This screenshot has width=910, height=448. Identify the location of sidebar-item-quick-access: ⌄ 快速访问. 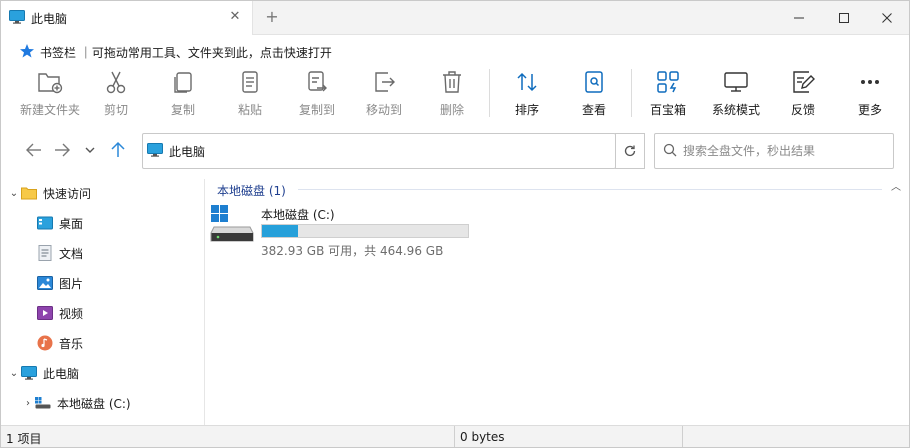
(103, 193).